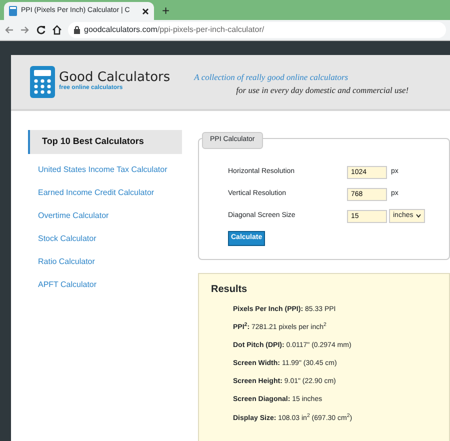  Describe the element at coordinates (41, 30) in the screenshot. I see `reload-icon` at that location.